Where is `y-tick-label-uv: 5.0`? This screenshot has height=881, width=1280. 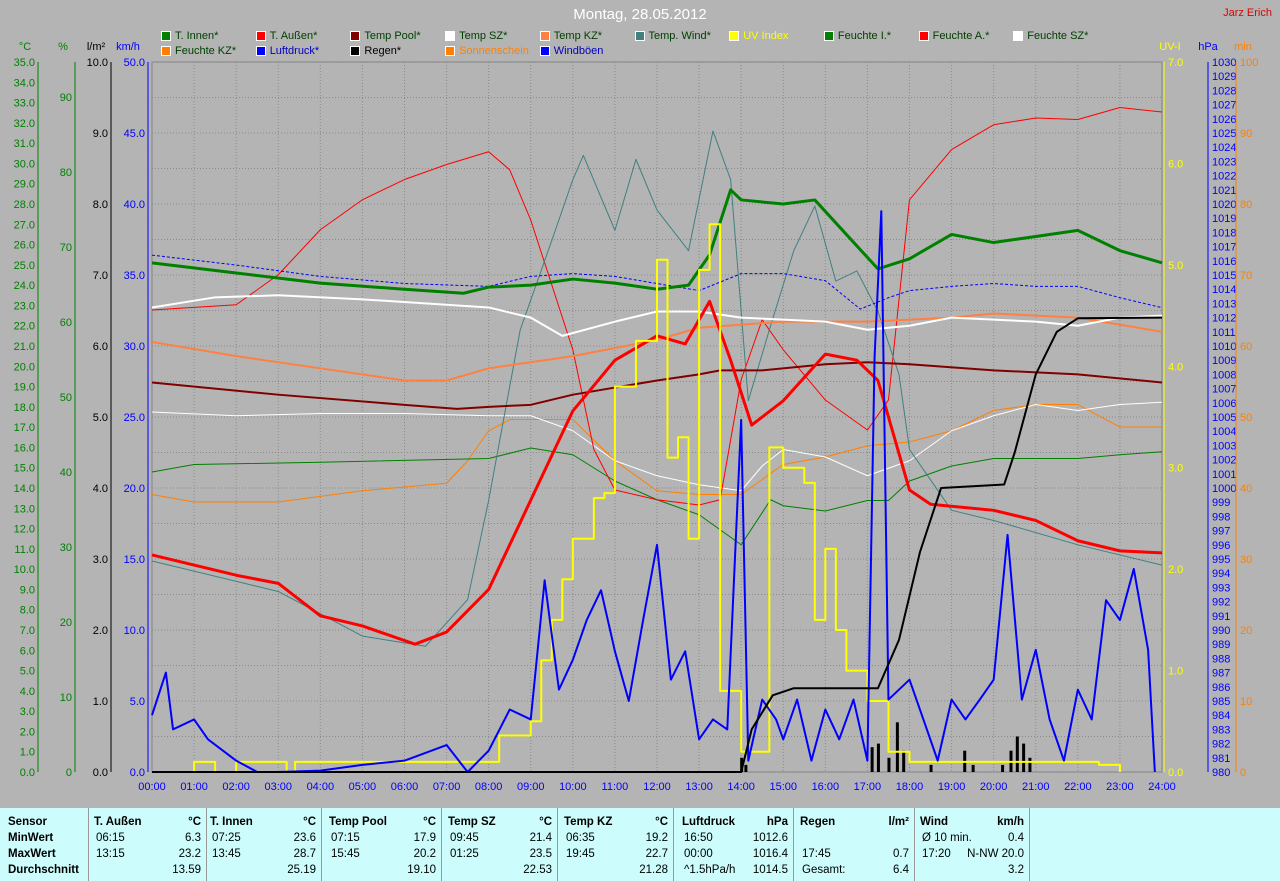
y-tick-label-uv: 5.0 is located at coordinates (1175, 266).